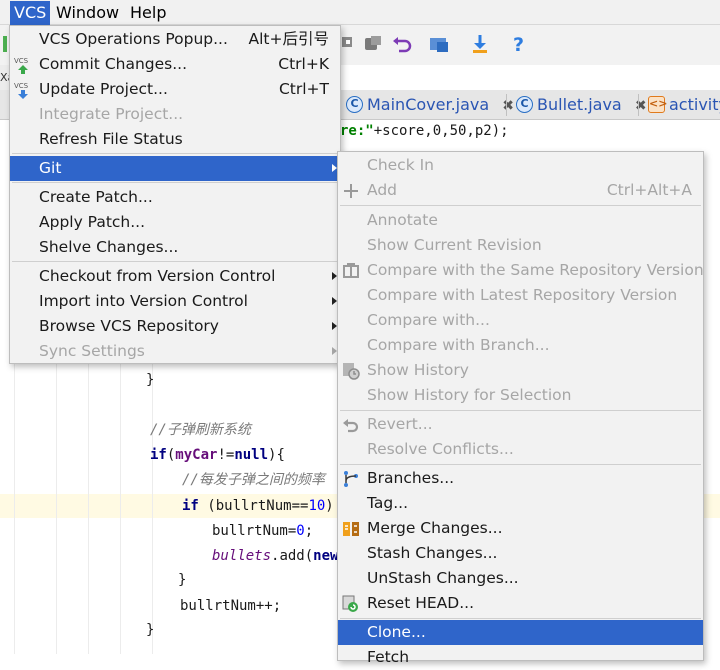 The height and width of the screenshot is (670, 720). Describe the element at coordinates (522, 295) in the screenshot. I see `menu-item-compare-latest-repo-version: Compare with Latest Repository Version` at that location.